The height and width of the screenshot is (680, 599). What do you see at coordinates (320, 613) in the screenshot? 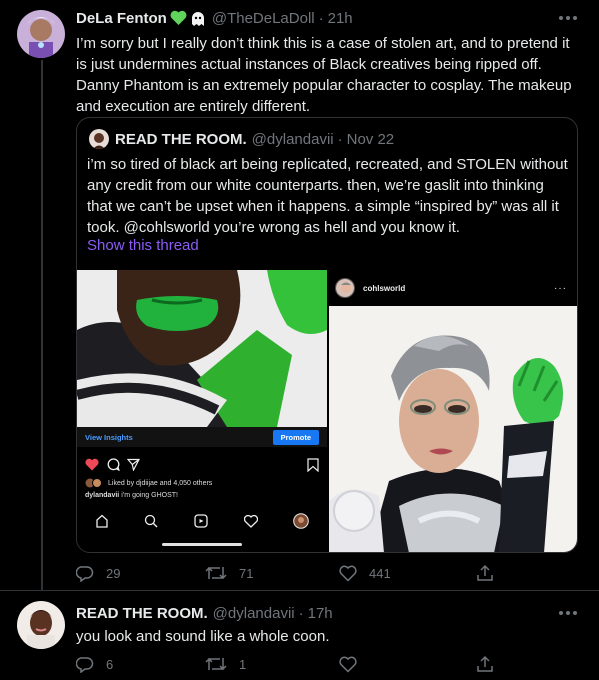
I see `timestamp: 17h` at bounding box center [320, 613].